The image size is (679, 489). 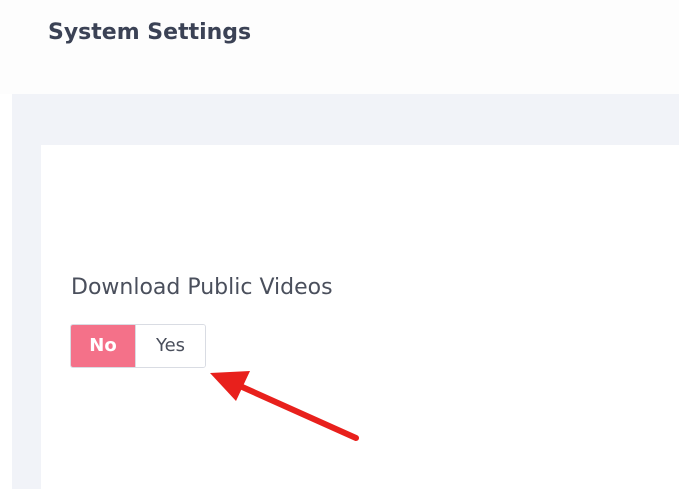 What do you see at coordinates (170, 346) in the screenshot?
I see `toggle-option-yes: Yes` at bounding box center [170, 346].